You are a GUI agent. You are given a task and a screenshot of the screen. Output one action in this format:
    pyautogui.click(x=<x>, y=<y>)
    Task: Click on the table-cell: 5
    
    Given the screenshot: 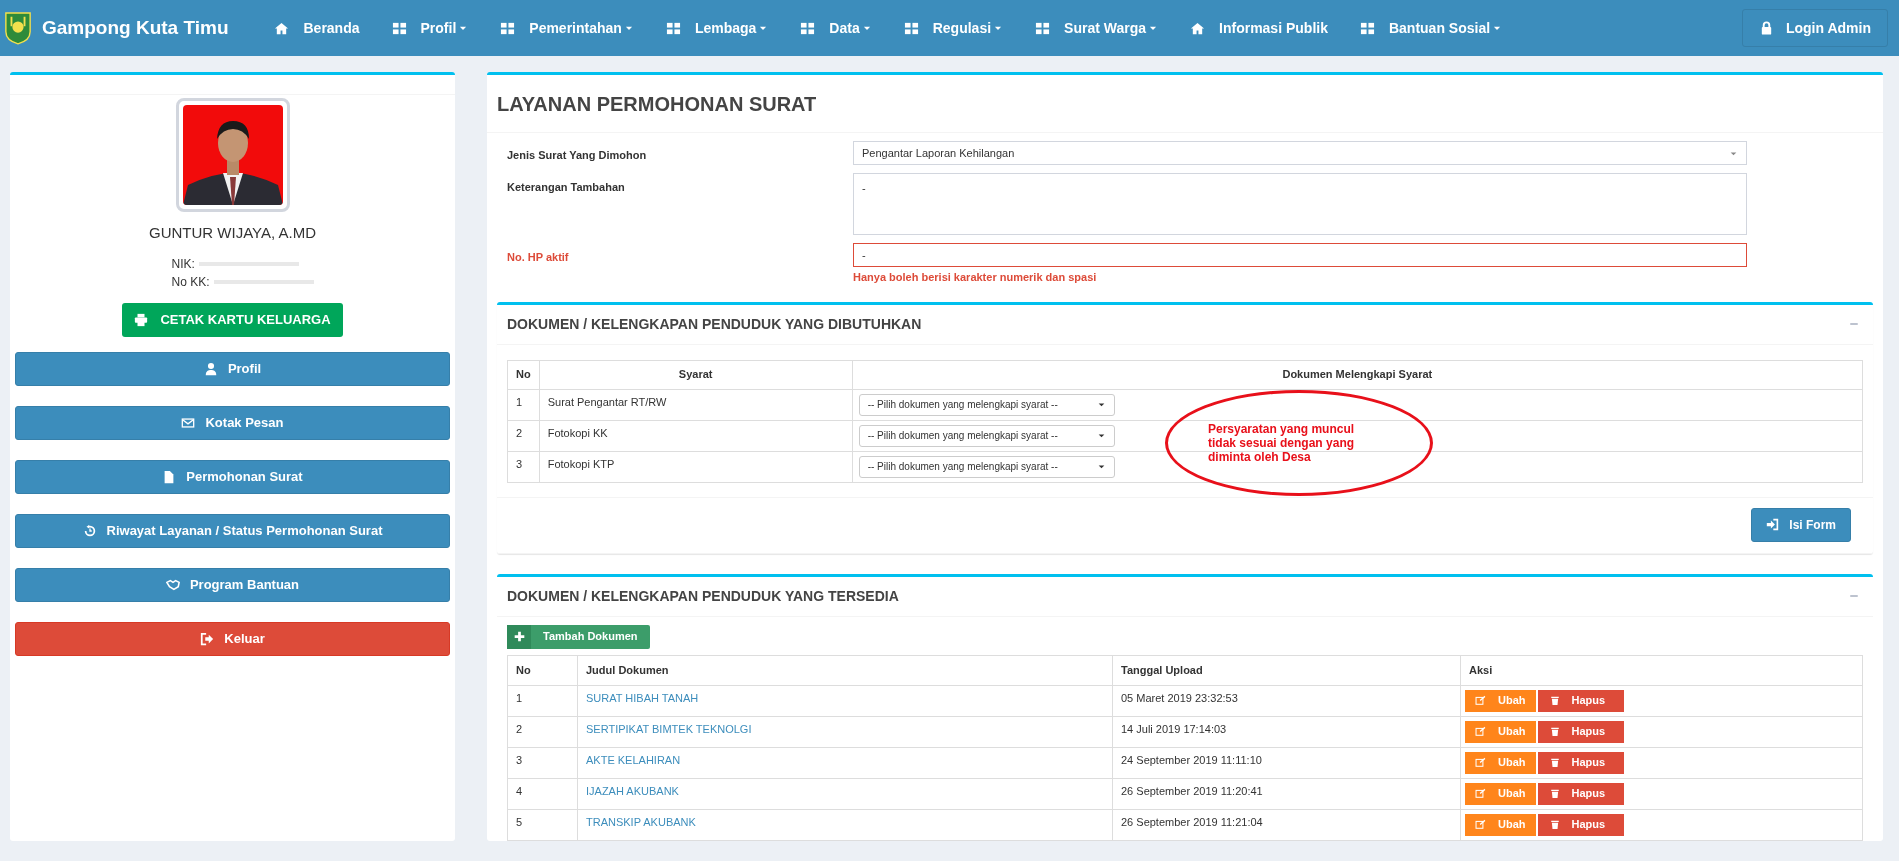 What is the action you would take?
    pyautogui.click(x=542, y=824)
    